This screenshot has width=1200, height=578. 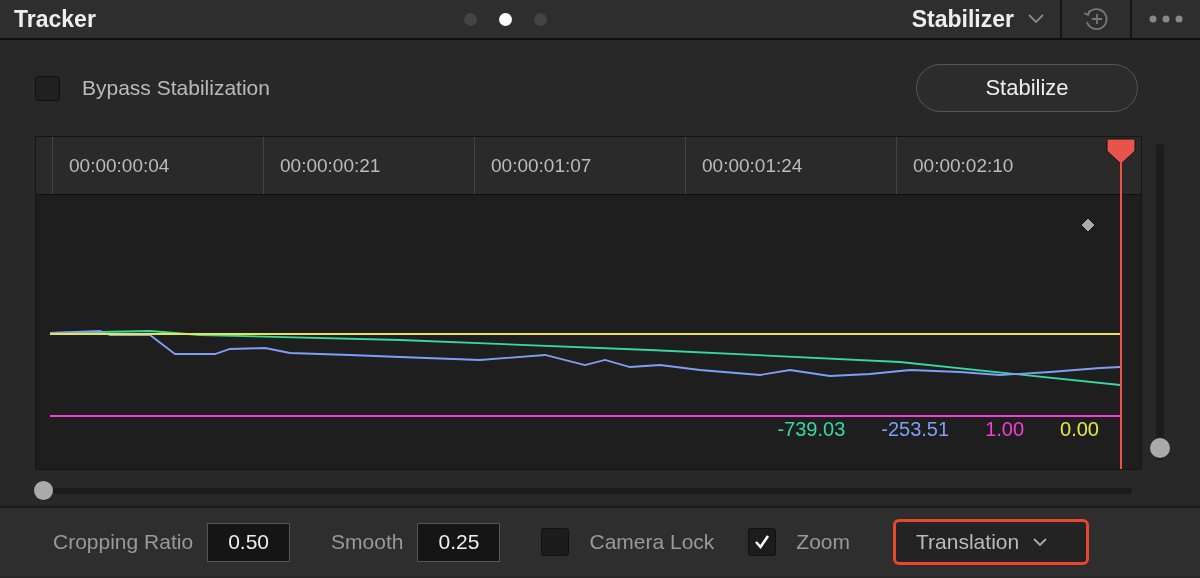 What do you see at coordinates (367, 542) in the screenshot?
I see `field-label: Smooth` at bounding box center [367, 542].